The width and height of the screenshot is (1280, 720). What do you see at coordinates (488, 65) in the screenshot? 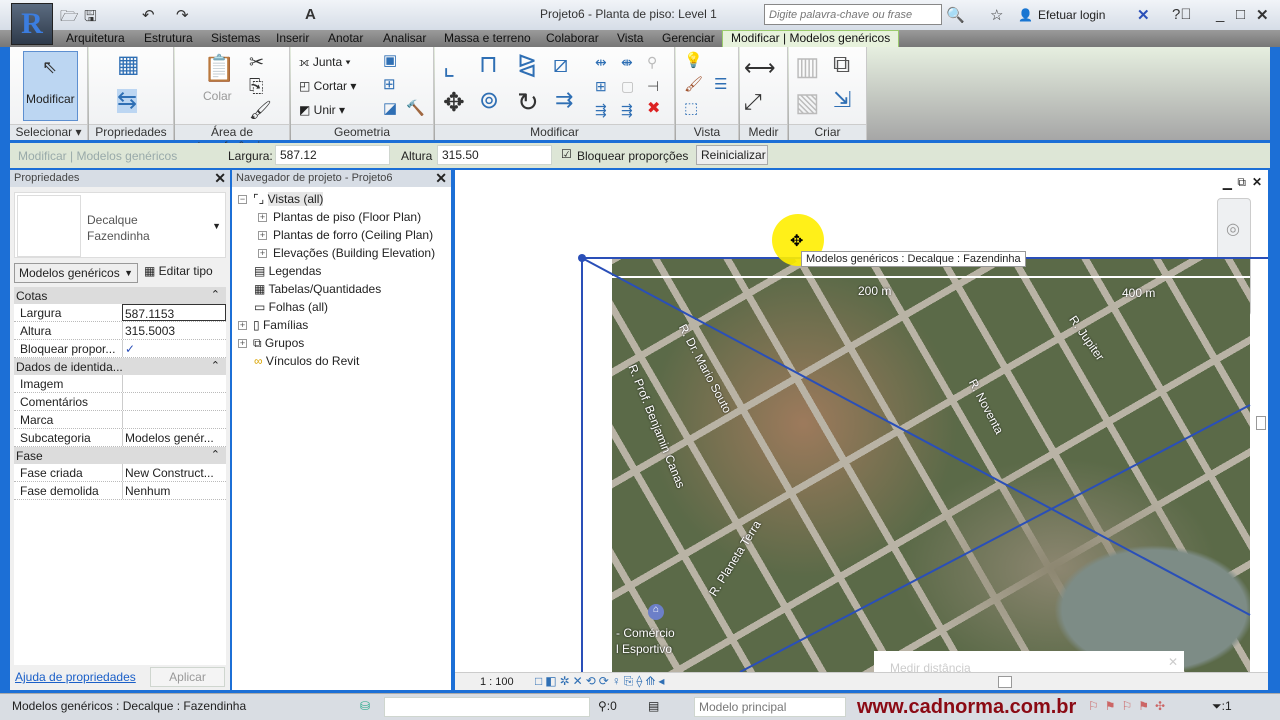
I see `offset-icon: ⊓` at bounding box center [488, 65].